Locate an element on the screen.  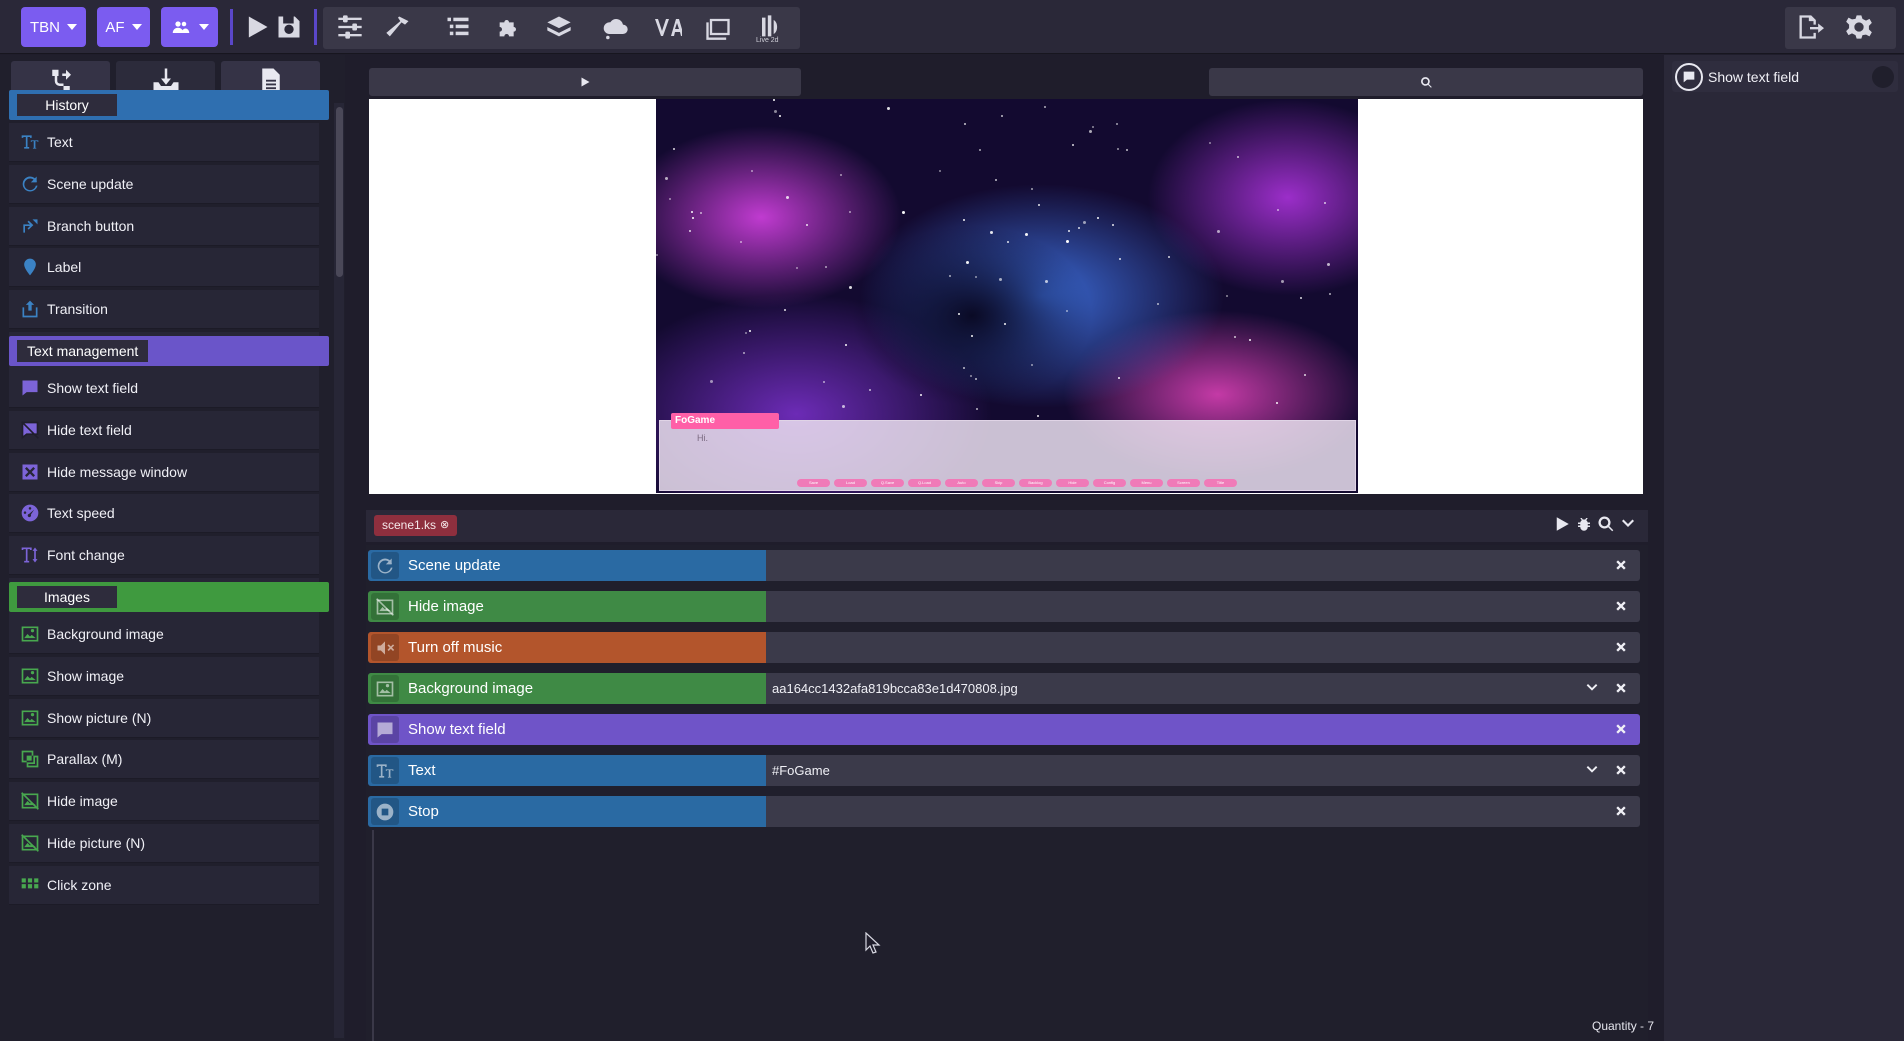
file-tab-bar is located at coordinates (1007, 526).